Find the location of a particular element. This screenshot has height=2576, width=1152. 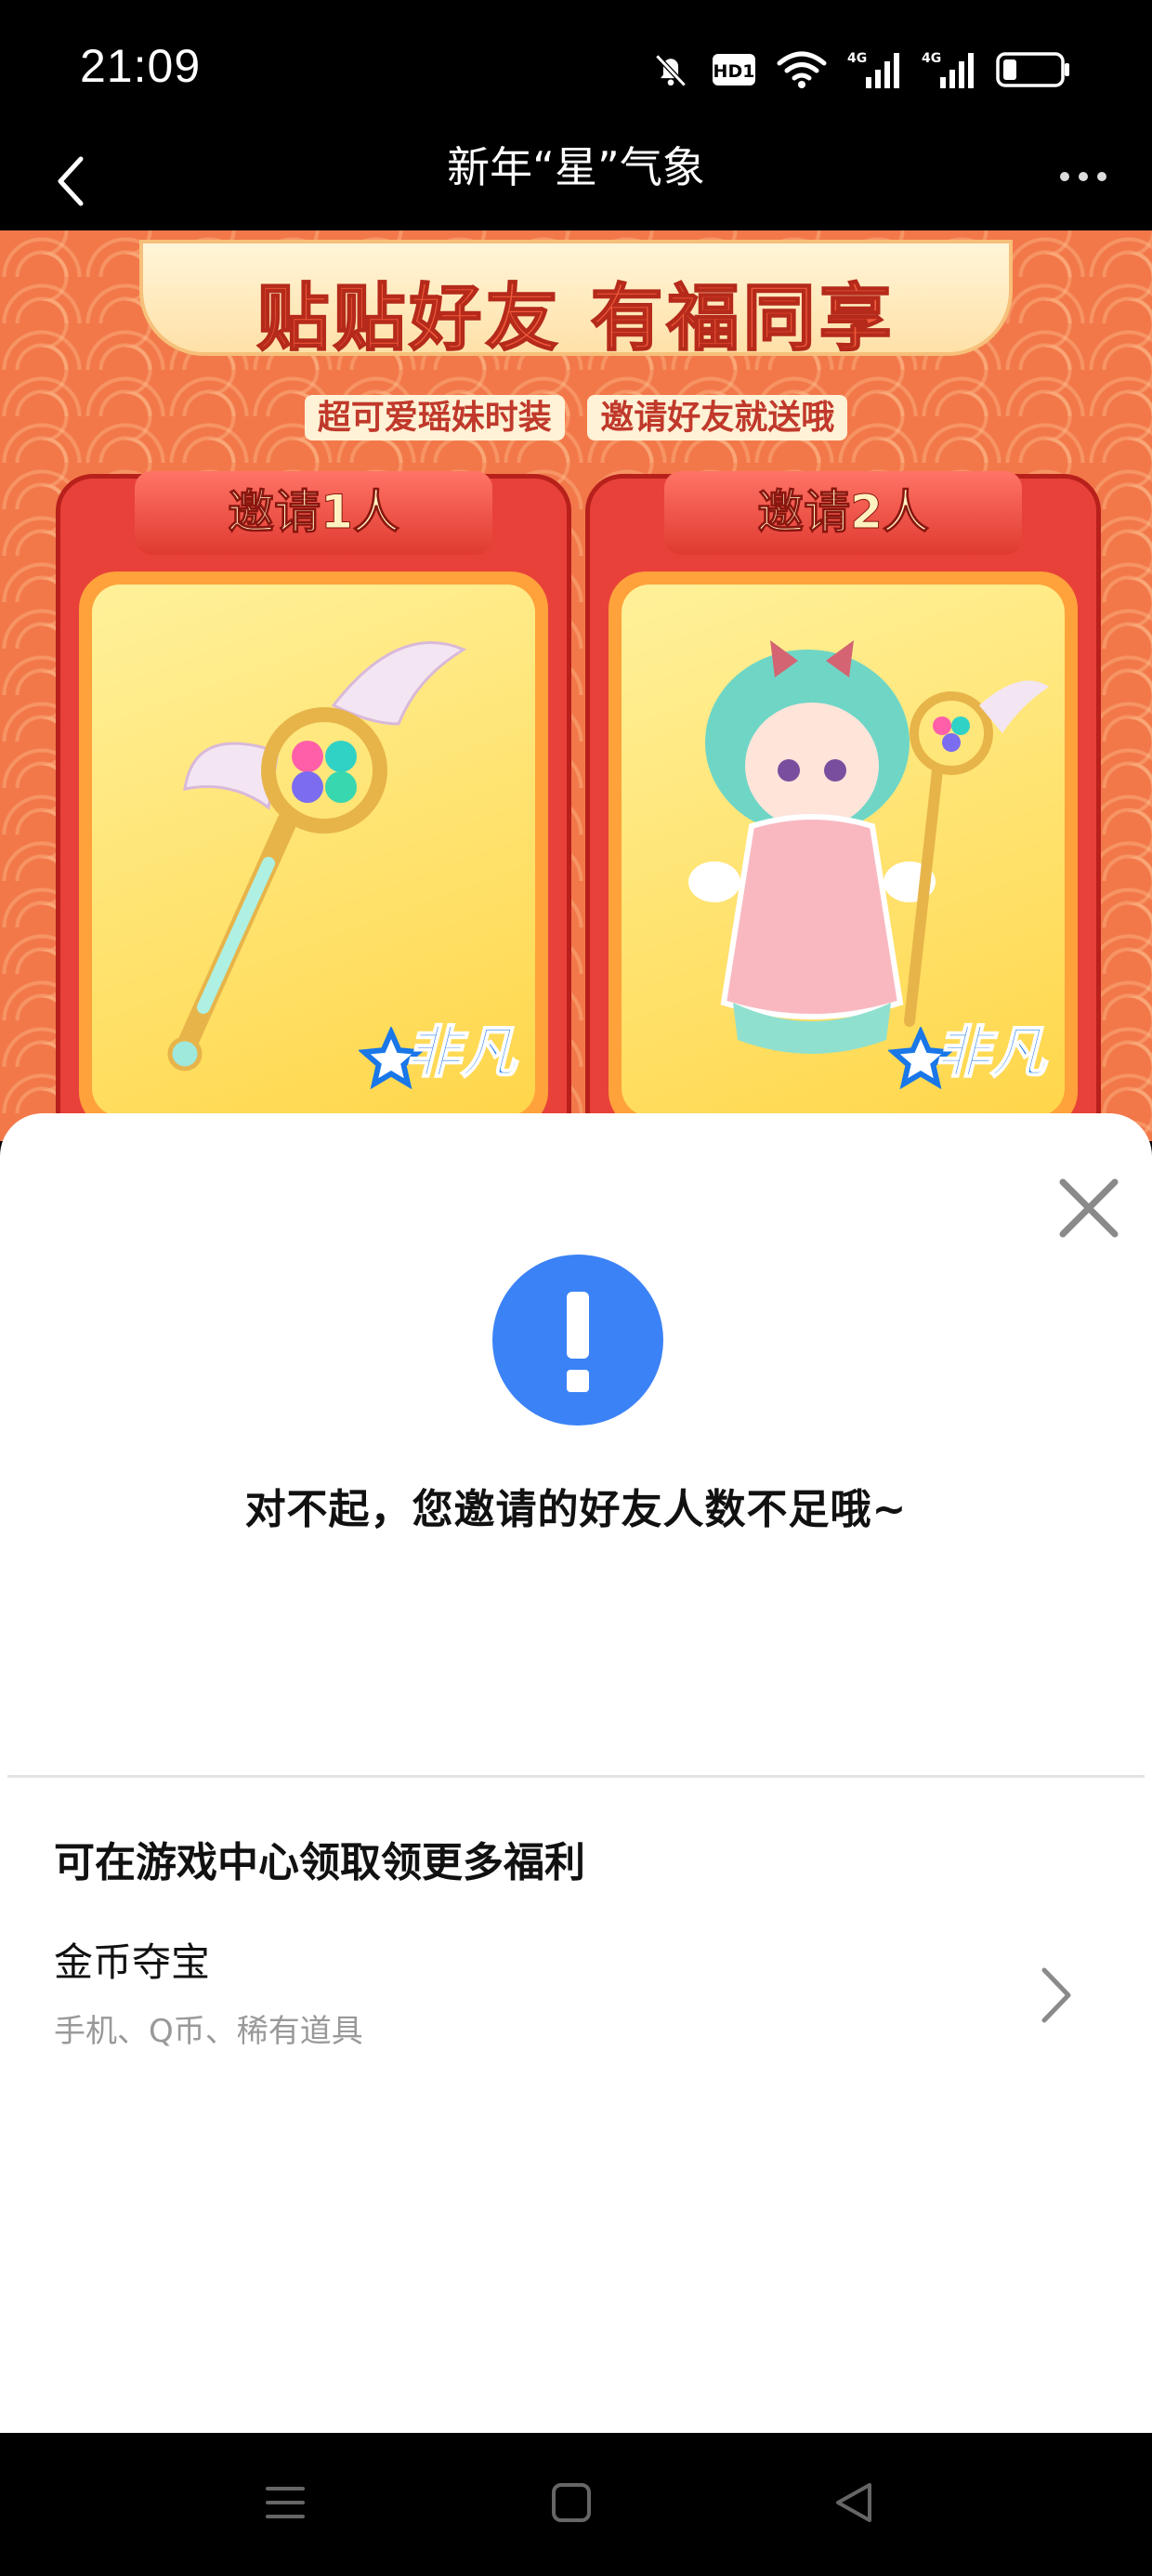

more-button is located at coordinates (1083, 176).